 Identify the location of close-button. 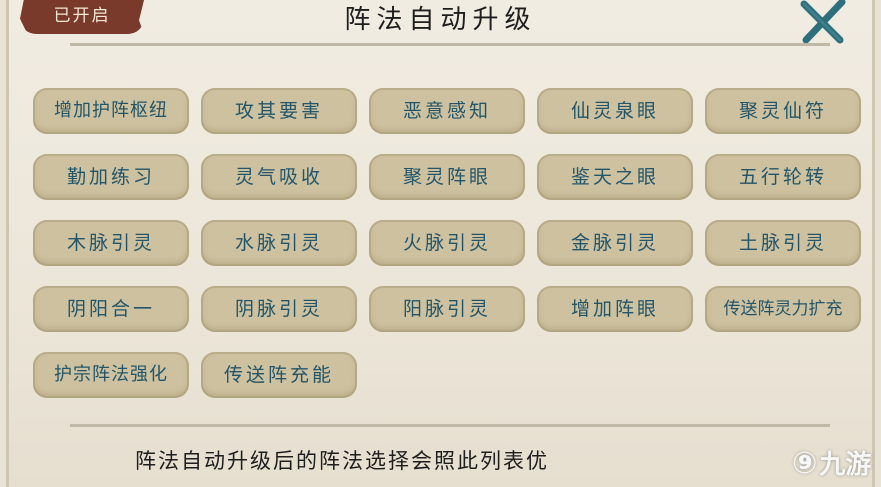
(822, 22).